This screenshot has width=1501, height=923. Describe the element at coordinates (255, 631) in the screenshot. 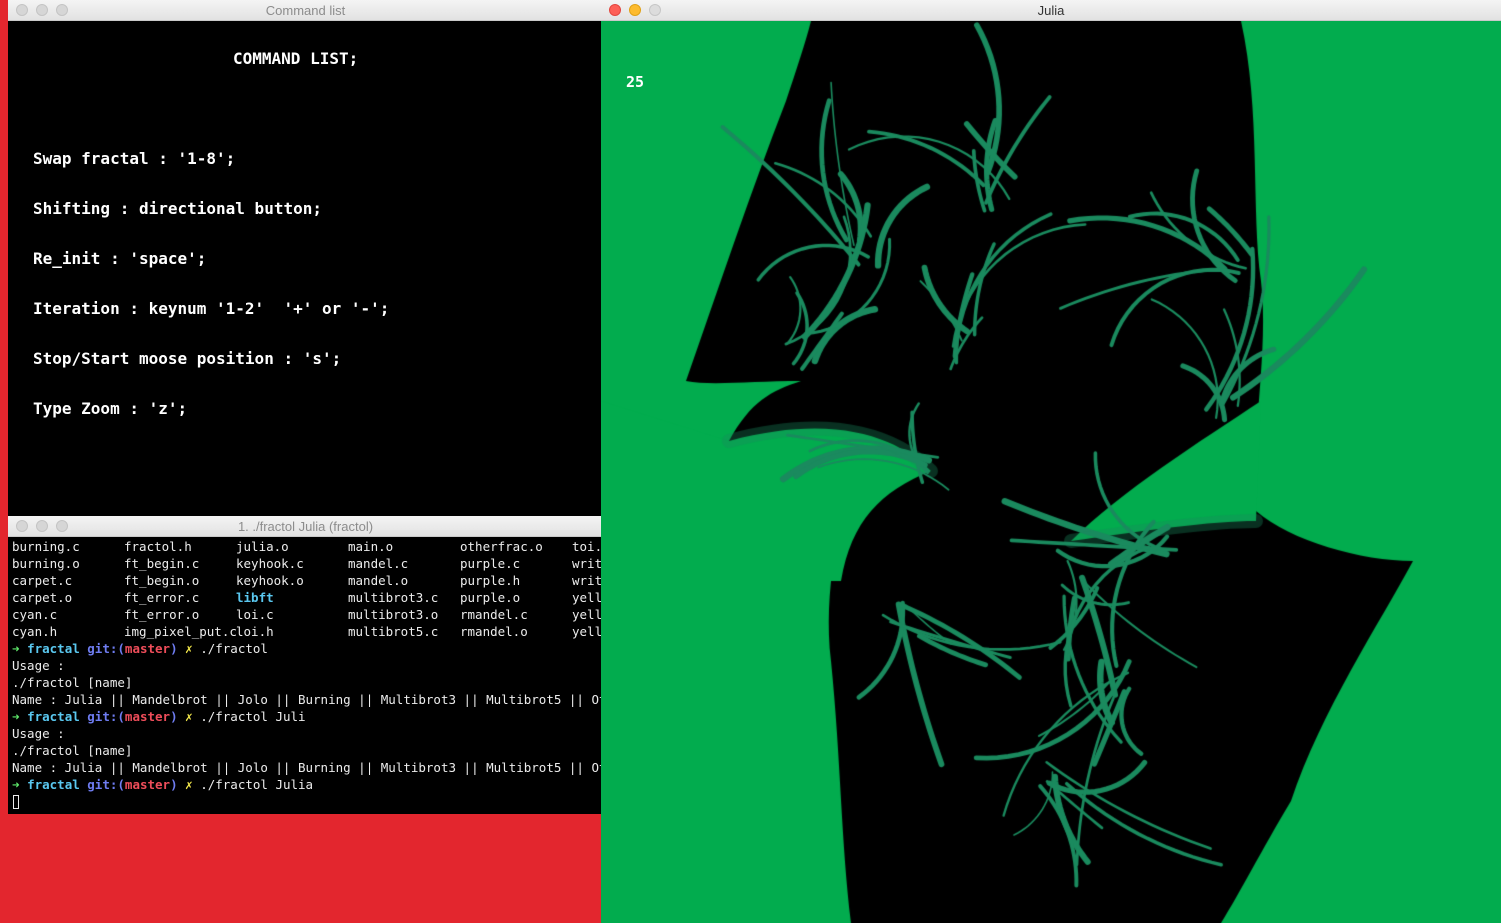

I see `ls-entry: loi.h` at that location.